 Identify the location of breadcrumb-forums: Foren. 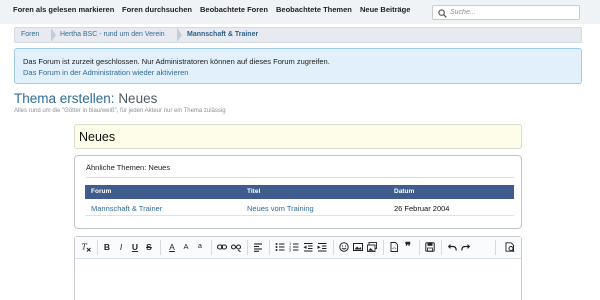
(30, 34).